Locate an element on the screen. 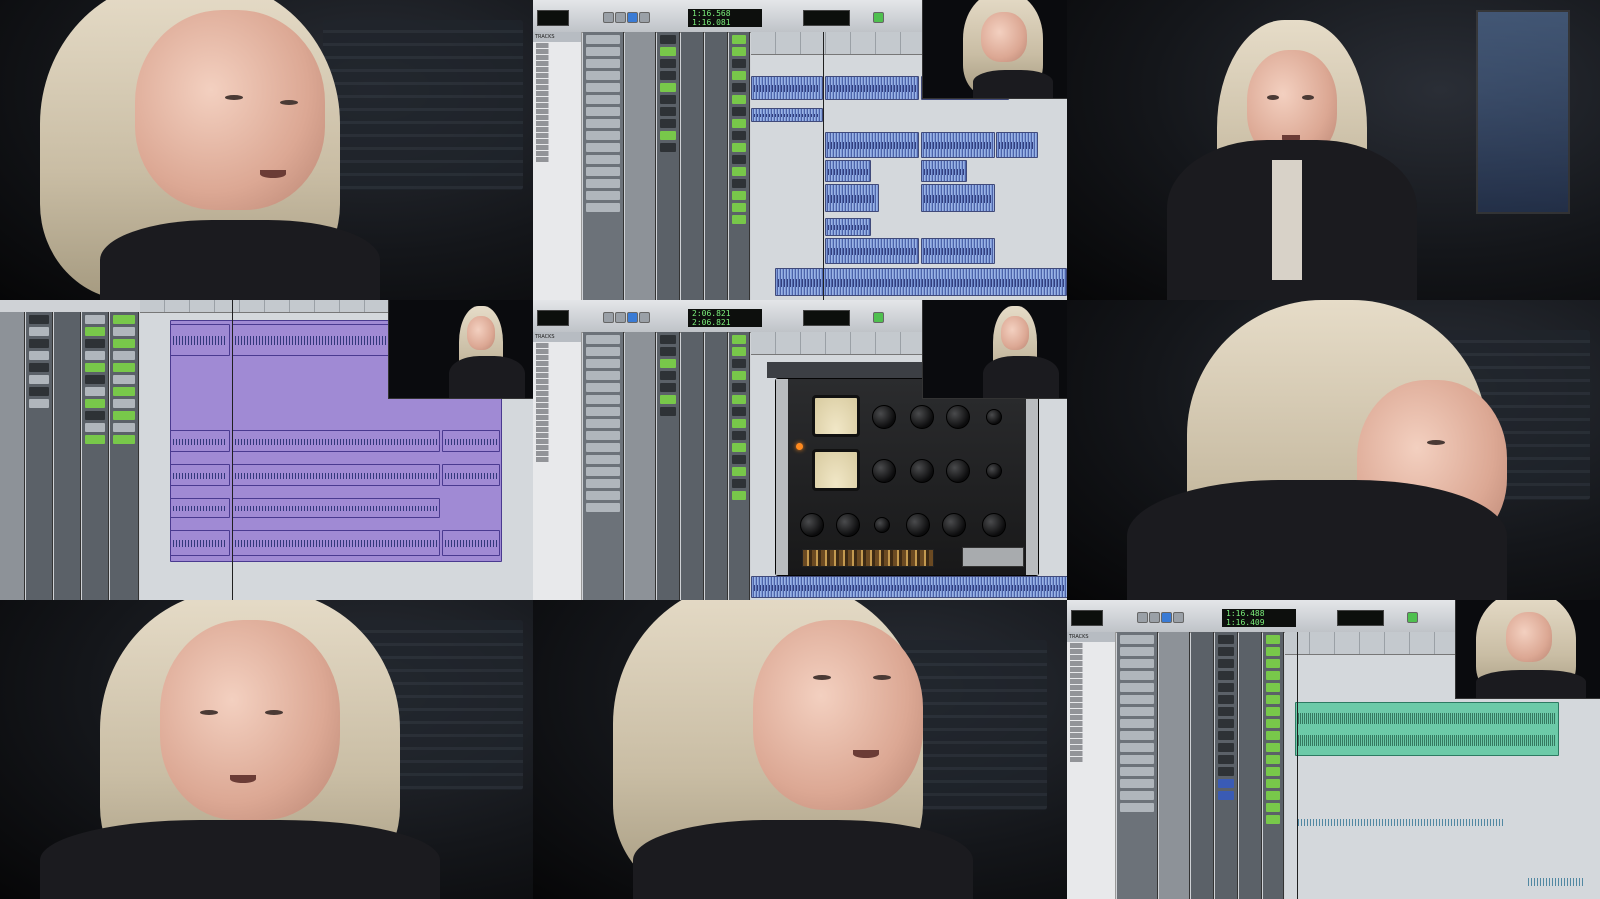 The width and height of the screenshot is (1600, 899). video-frame-looking-down is located at coordinates (1333, 450).